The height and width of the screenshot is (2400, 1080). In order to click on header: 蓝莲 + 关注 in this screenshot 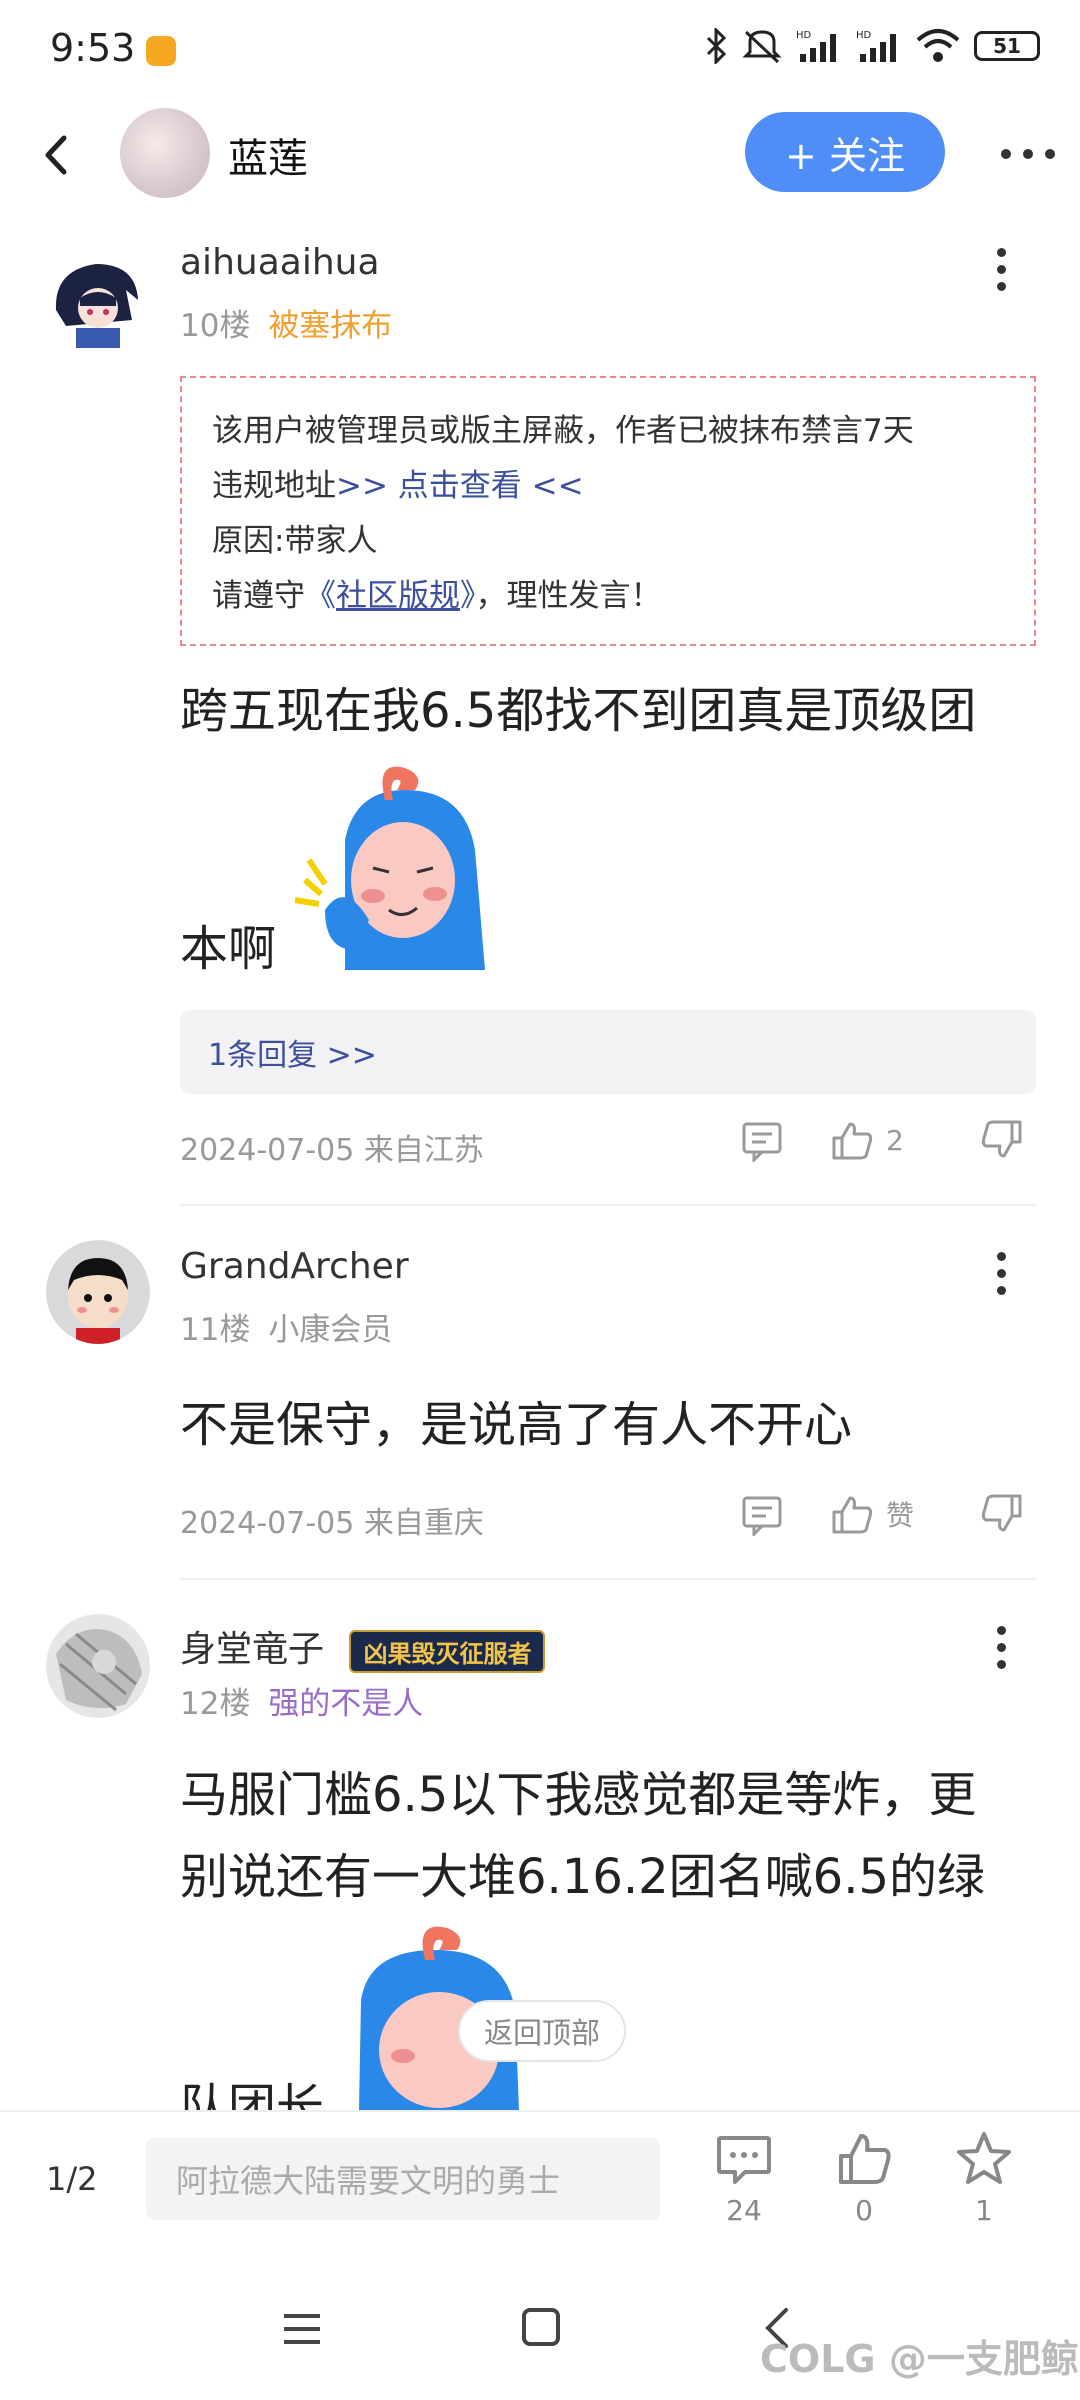, I will do `click(540, 155)`.